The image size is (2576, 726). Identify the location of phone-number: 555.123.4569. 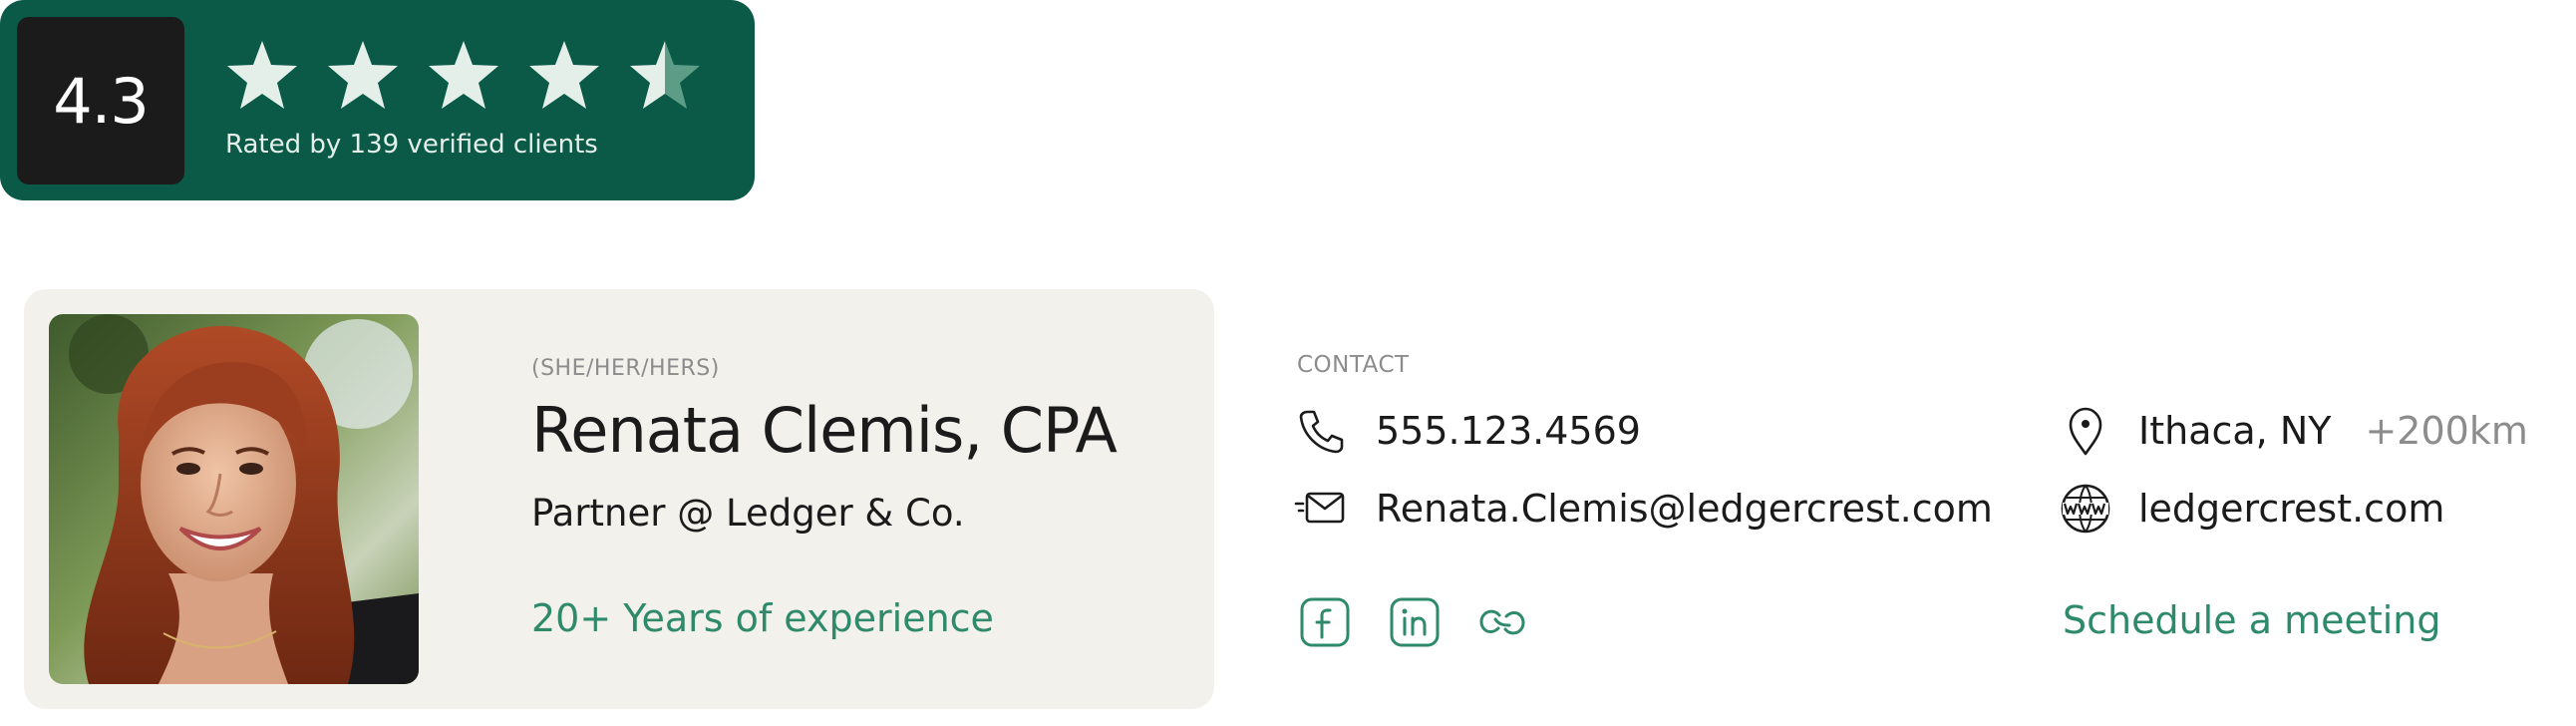
(1508, 431).